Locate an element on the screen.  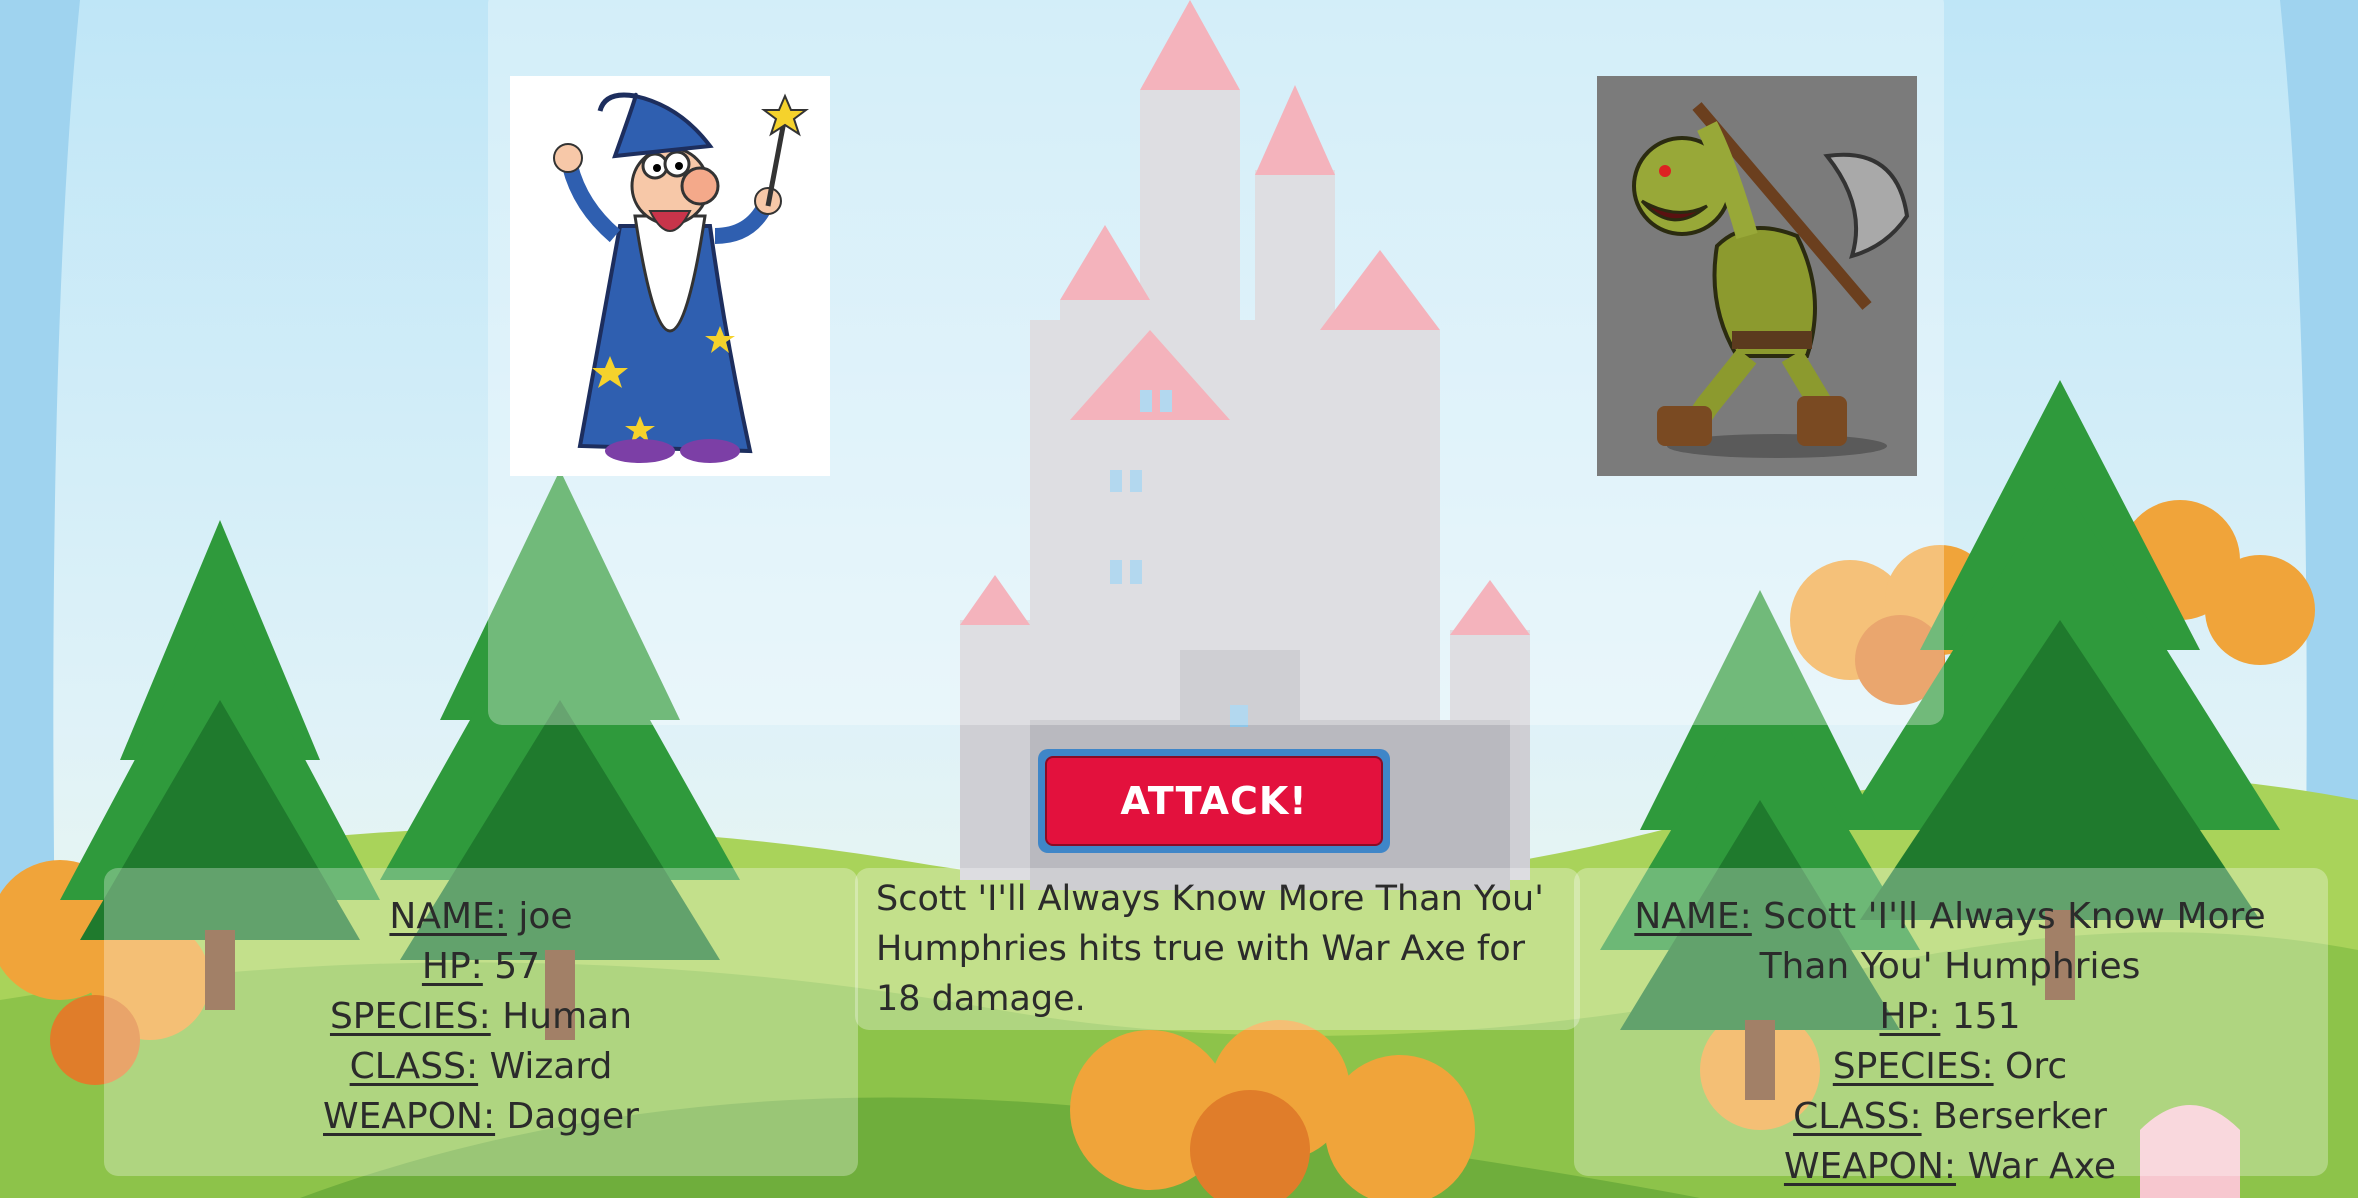
player-wizard-portrait is located at coordinates (670, 276).